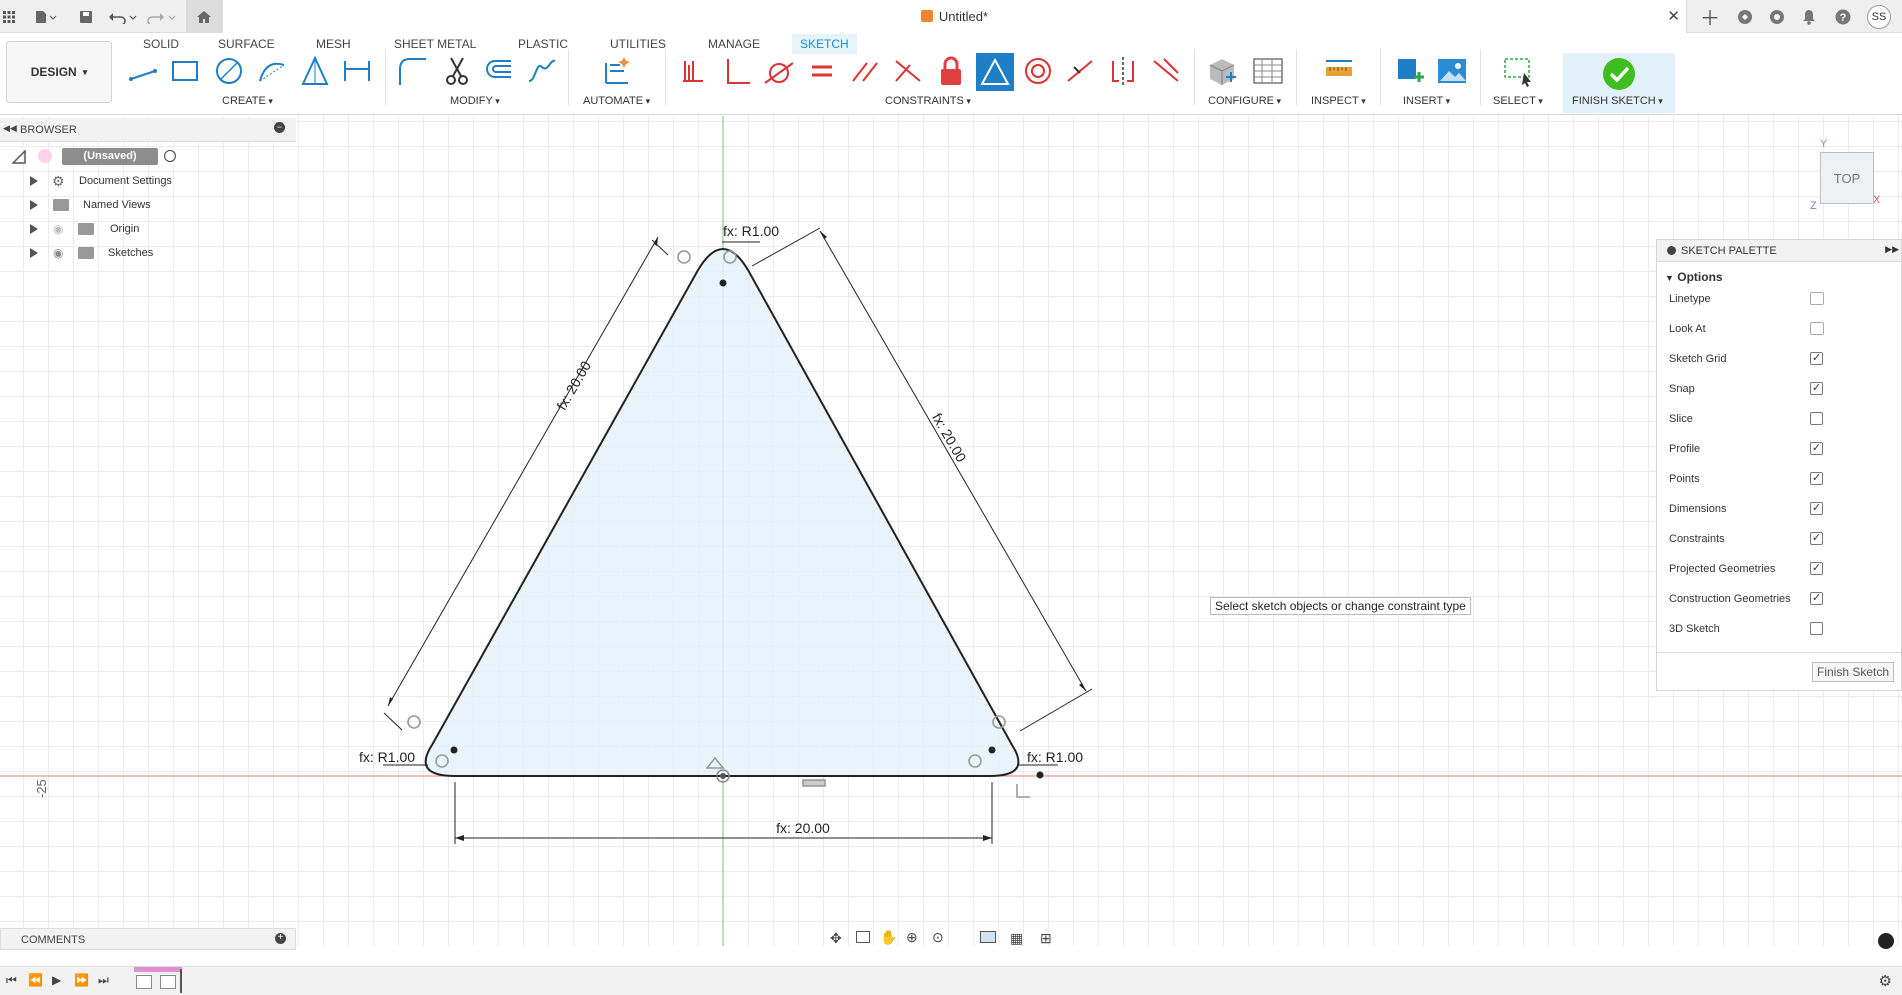  I want to click on symmetry-triangle-icon, so click(995, 72).